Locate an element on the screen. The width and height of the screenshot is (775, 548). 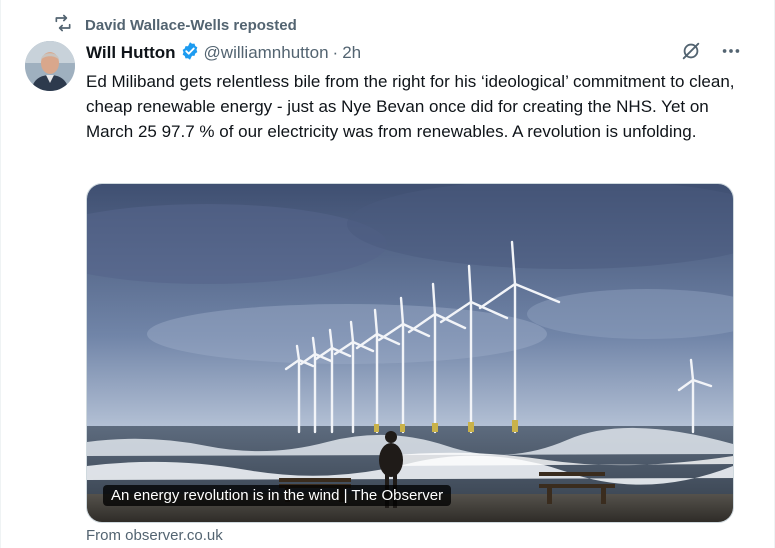
avatar is located at coordinates (50, 66).